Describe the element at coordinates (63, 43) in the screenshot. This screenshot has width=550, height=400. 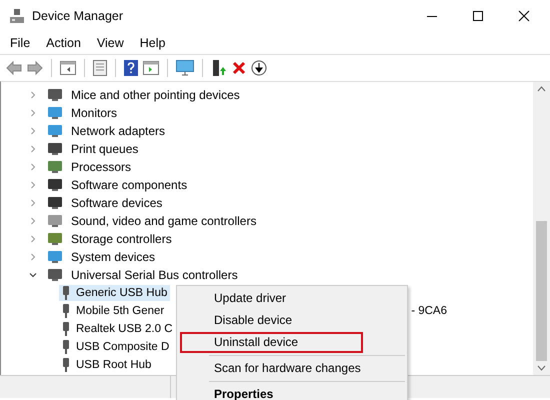
I see `menu-item: Action` at that location.